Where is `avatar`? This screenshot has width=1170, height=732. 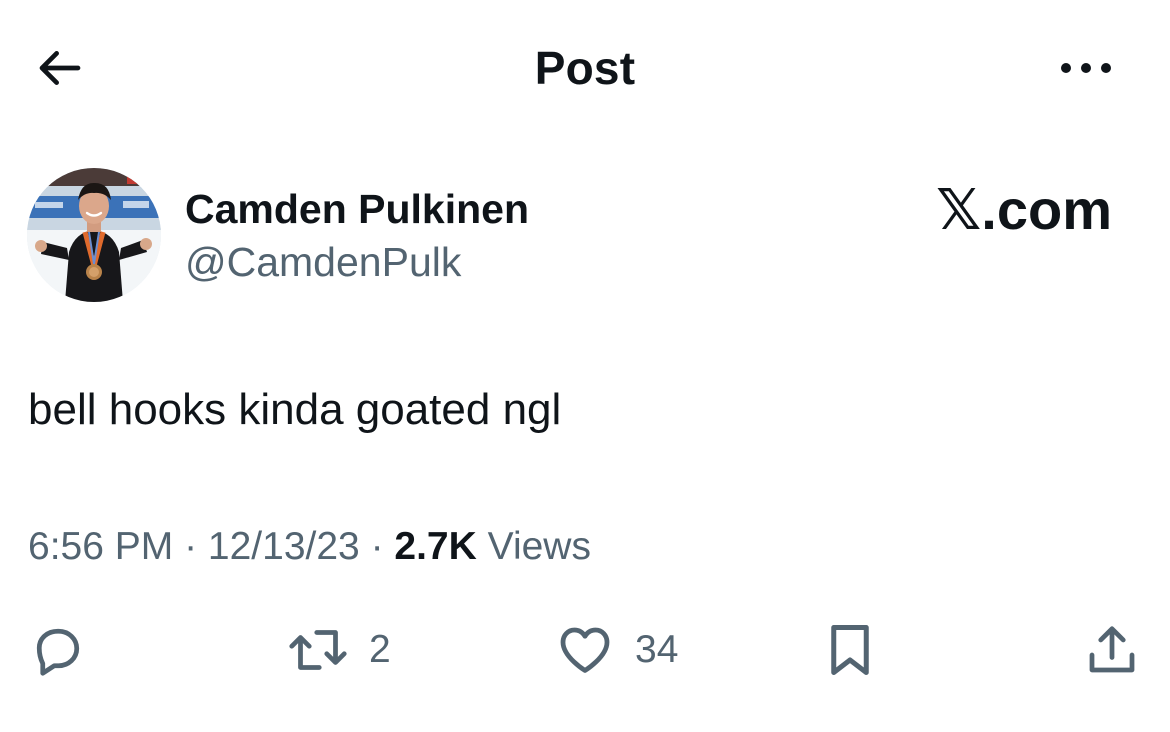
avatar is located at coordinates (94, 235).